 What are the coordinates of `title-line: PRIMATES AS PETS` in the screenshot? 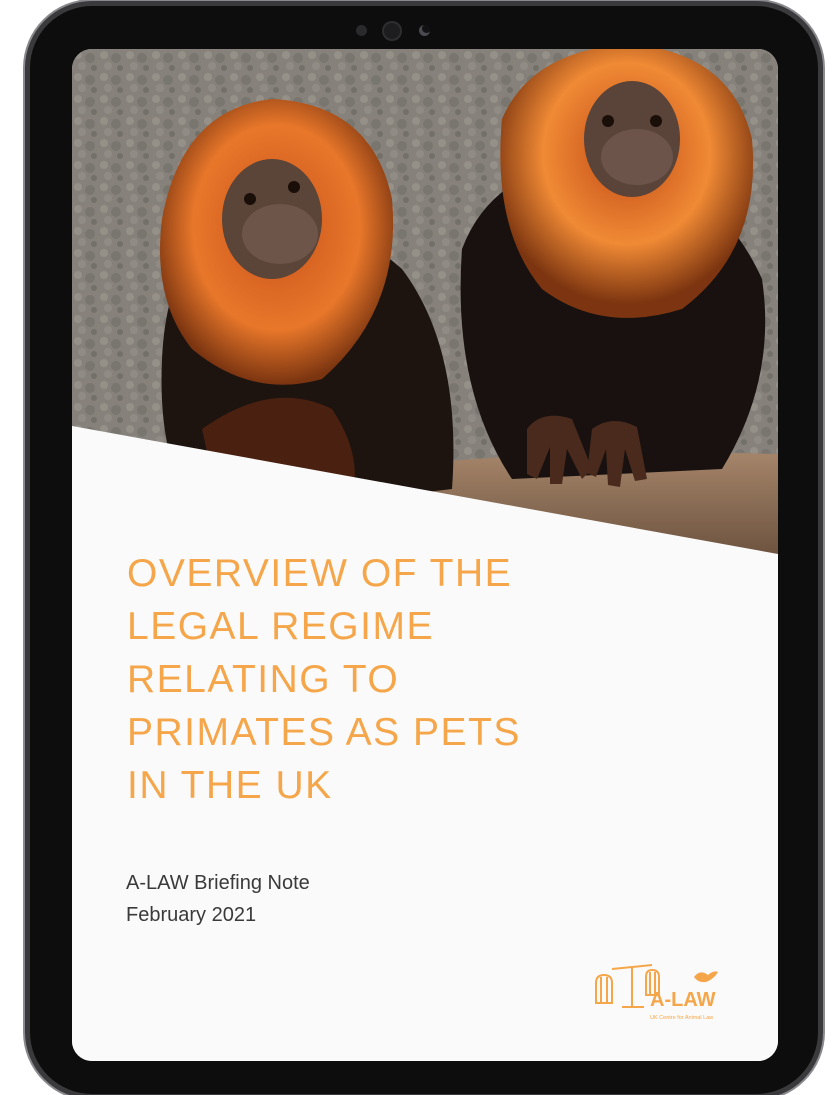 It's located at (324, 732).